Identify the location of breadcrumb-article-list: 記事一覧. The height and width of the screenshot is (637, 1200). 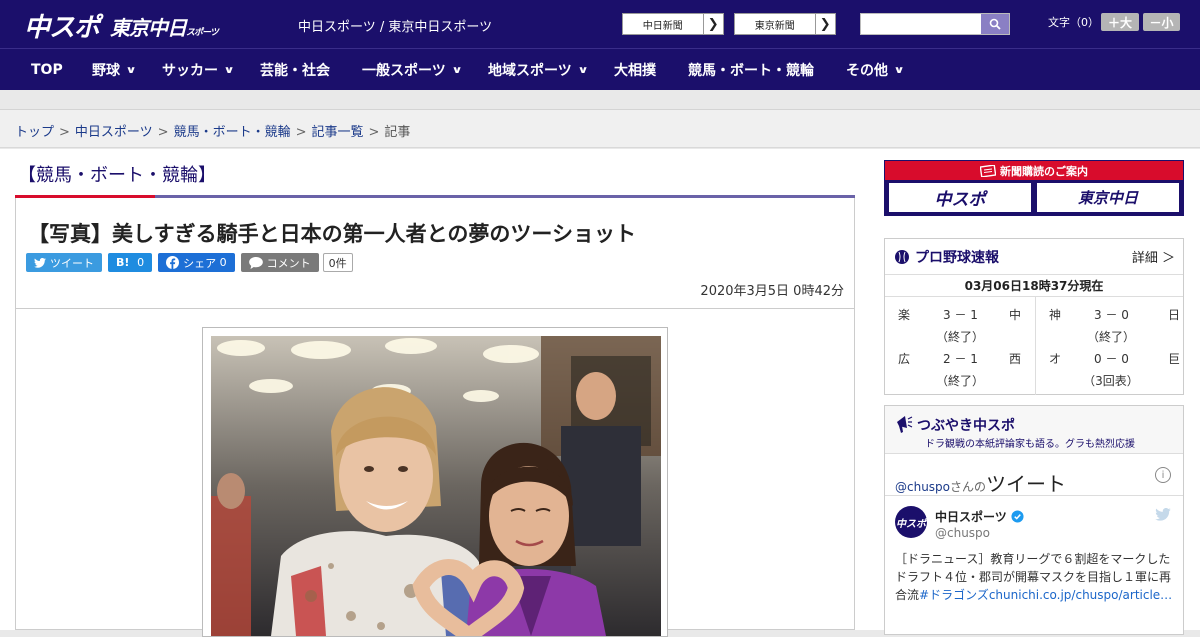
(338, 132).